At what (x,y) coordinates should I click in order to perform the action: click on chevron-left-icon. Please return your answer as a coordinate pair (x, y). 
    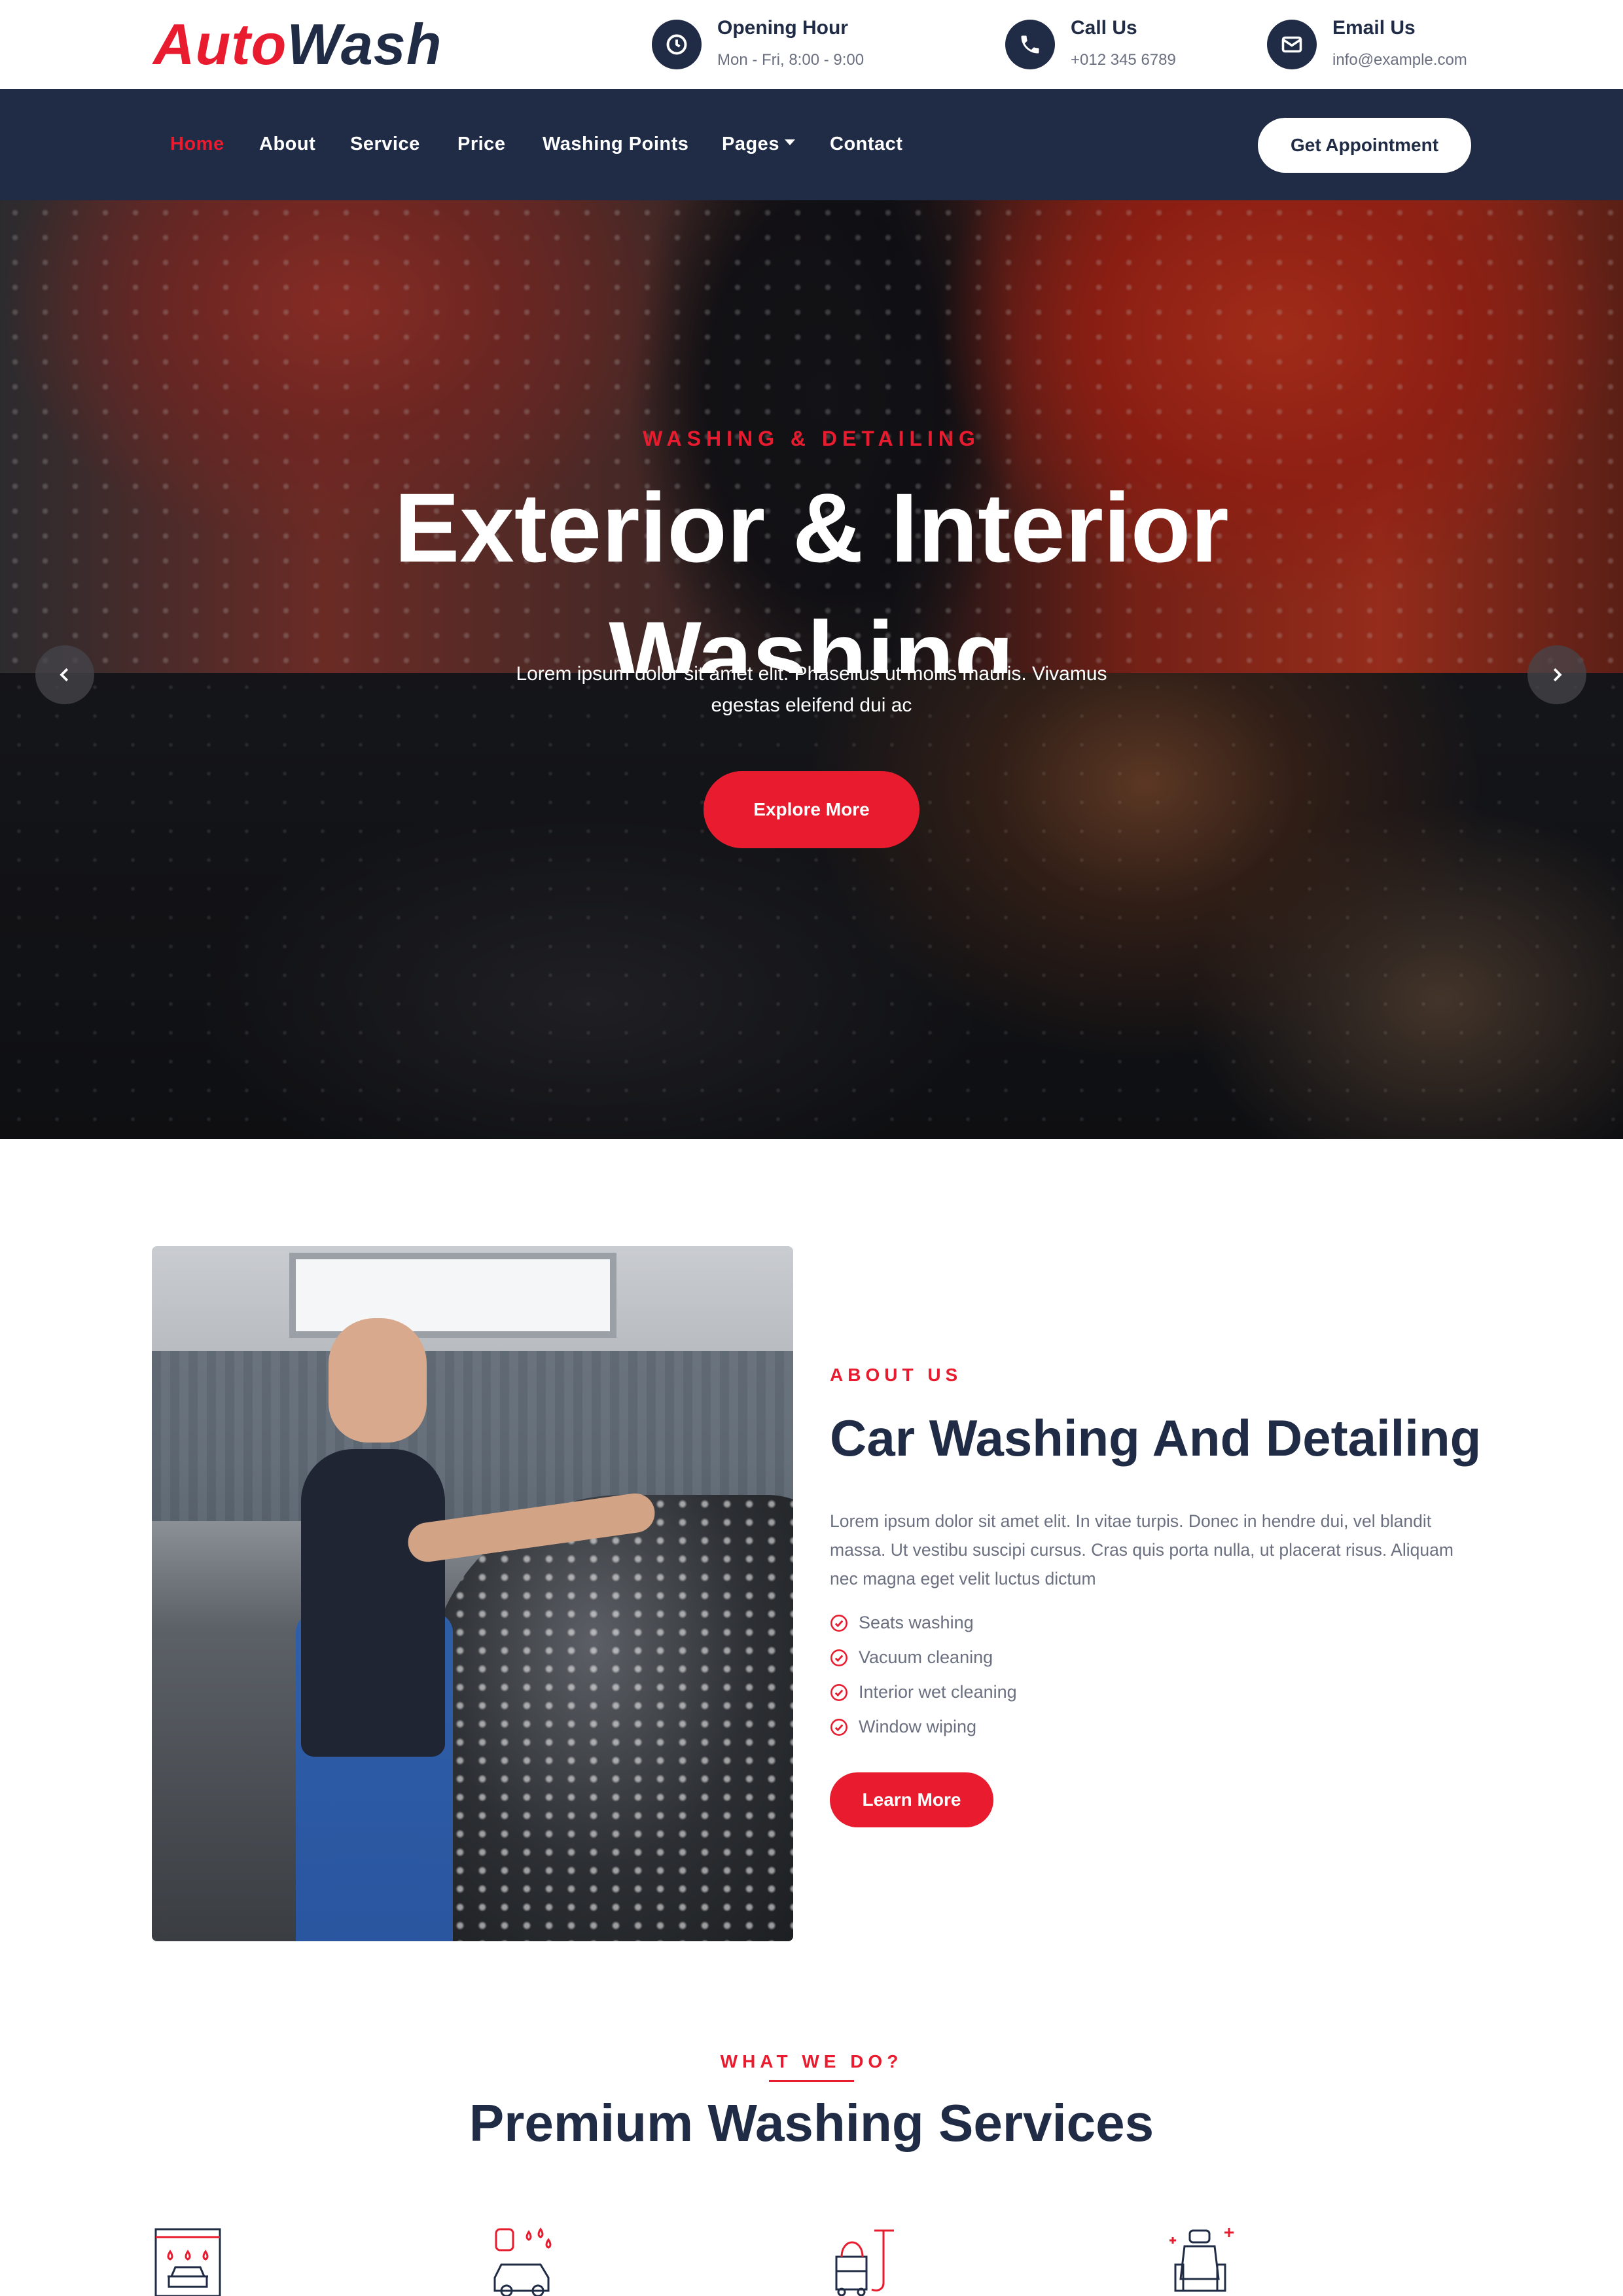
    Looking at the image, I should click on (64, 675).